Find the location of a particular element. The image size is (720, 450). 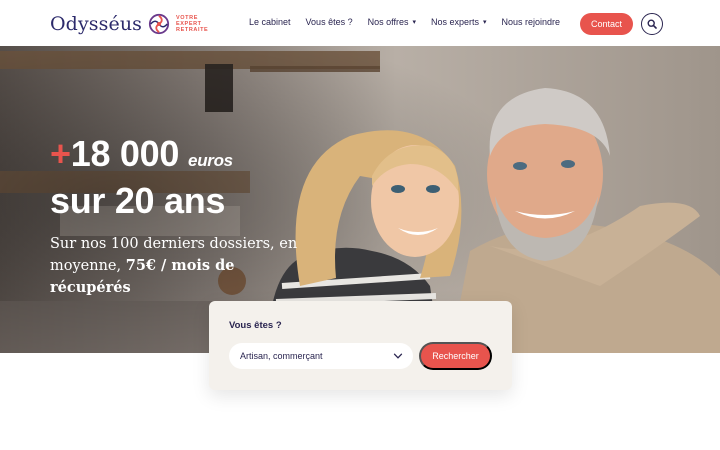

chevron-down-icon is located at coordinates (398, 356).